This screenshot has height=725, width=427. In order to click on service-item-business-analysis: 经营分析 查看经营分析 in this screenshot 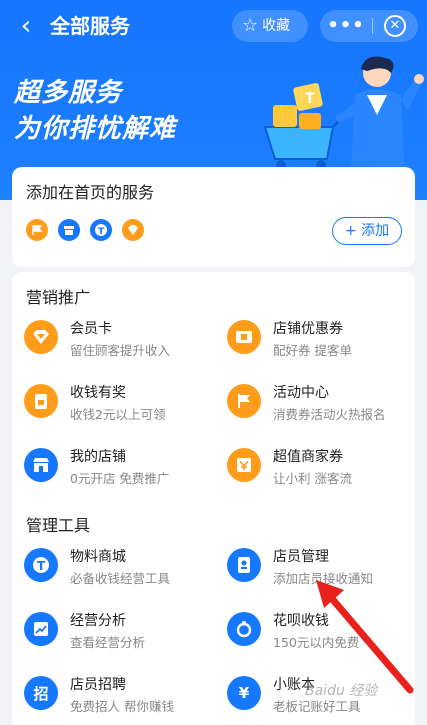, I will do `click(124, 631)`.